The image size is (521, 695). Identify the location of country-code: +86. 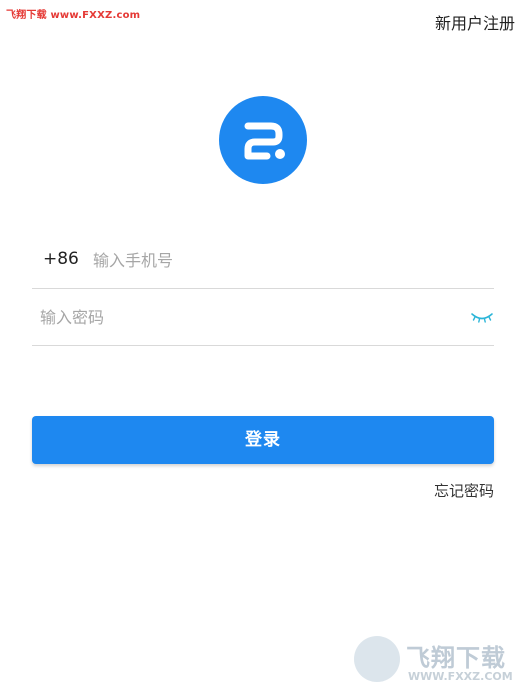
(61, 259).